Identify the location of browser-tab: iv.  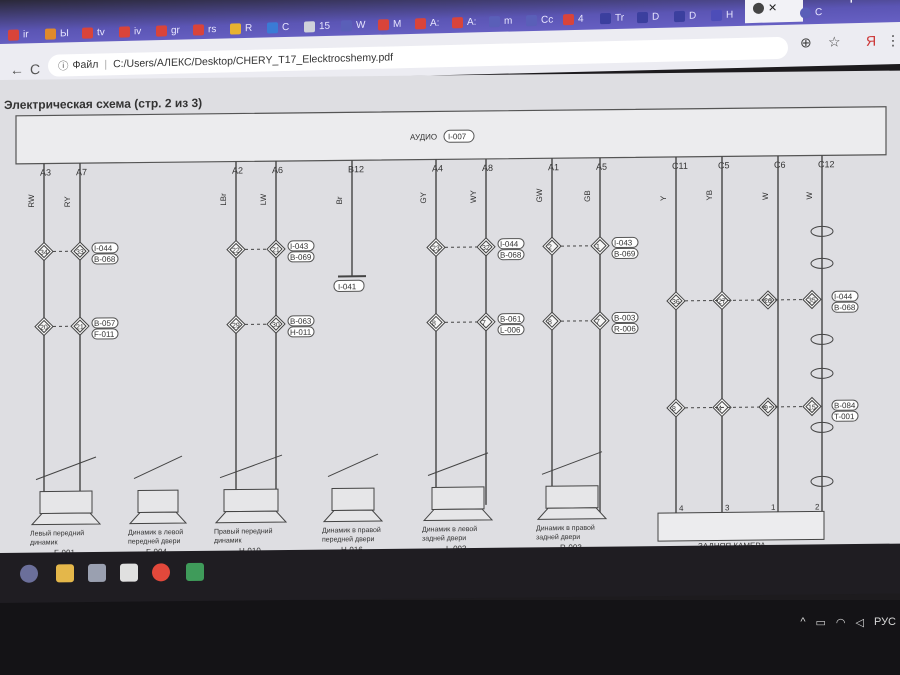
(130, 31).